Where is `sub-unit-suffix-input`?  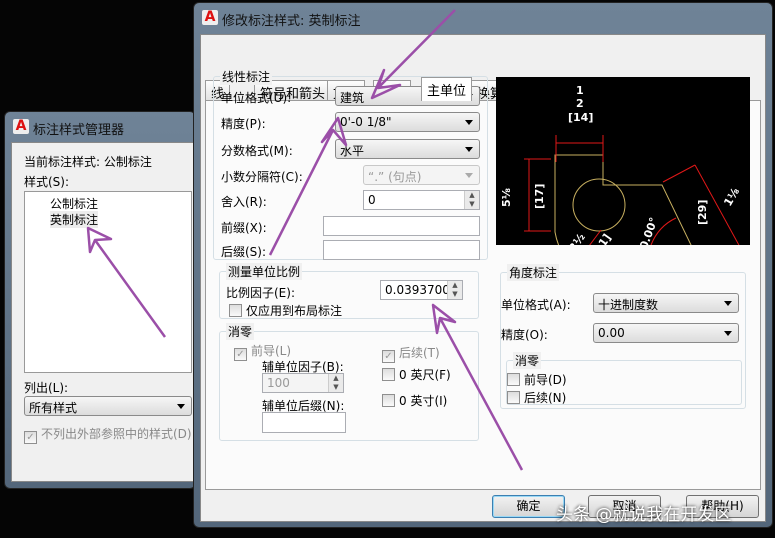 sub-unit-suffix-input is located at coordinates (304, 422).